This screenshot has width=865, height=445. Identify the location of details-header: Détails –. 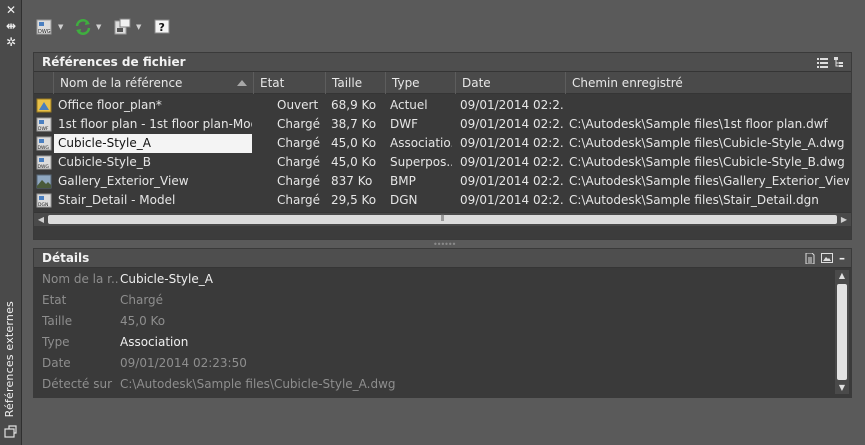
(442, 258).